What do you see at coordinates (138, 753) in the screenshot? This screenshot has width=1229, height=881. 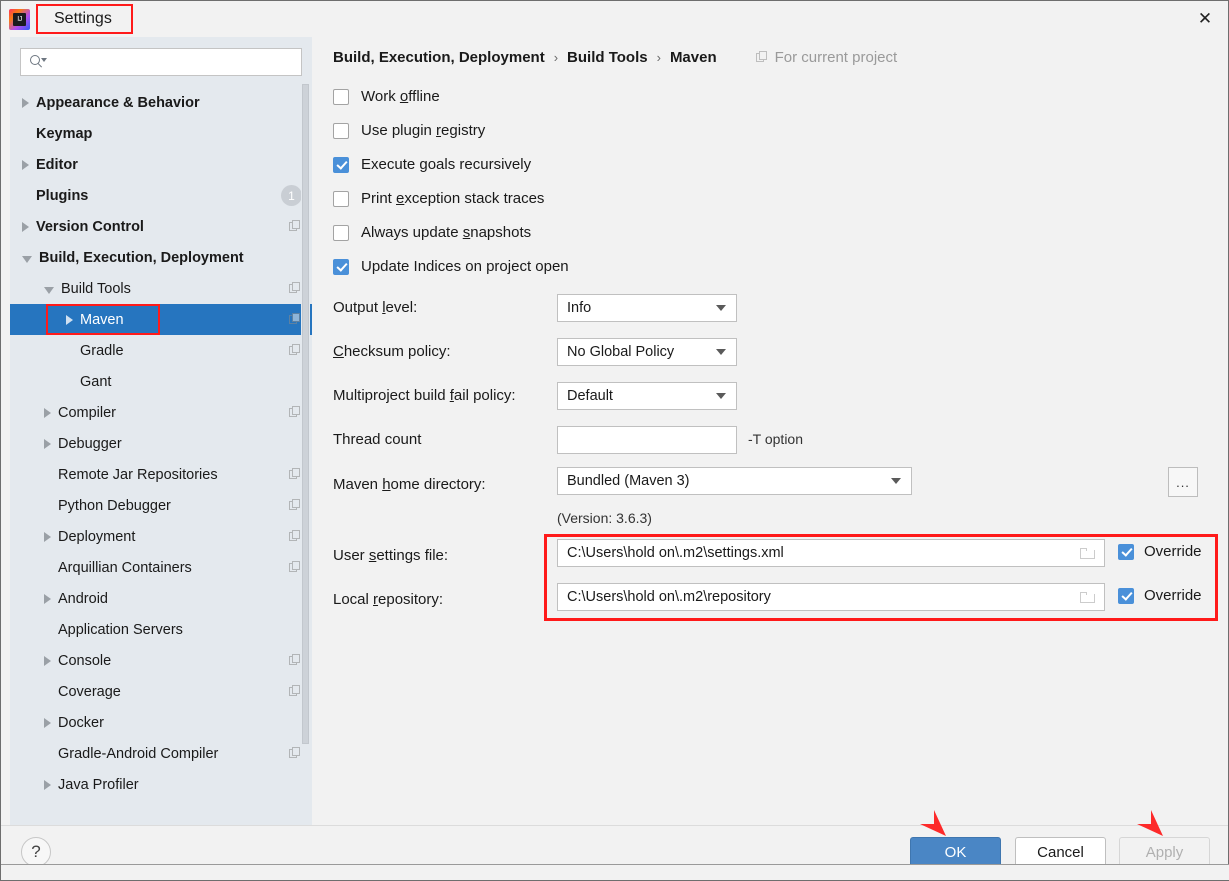 I see `sidebar-item-label: Gradle-Android Compiler` at bounding box center [138, 753].